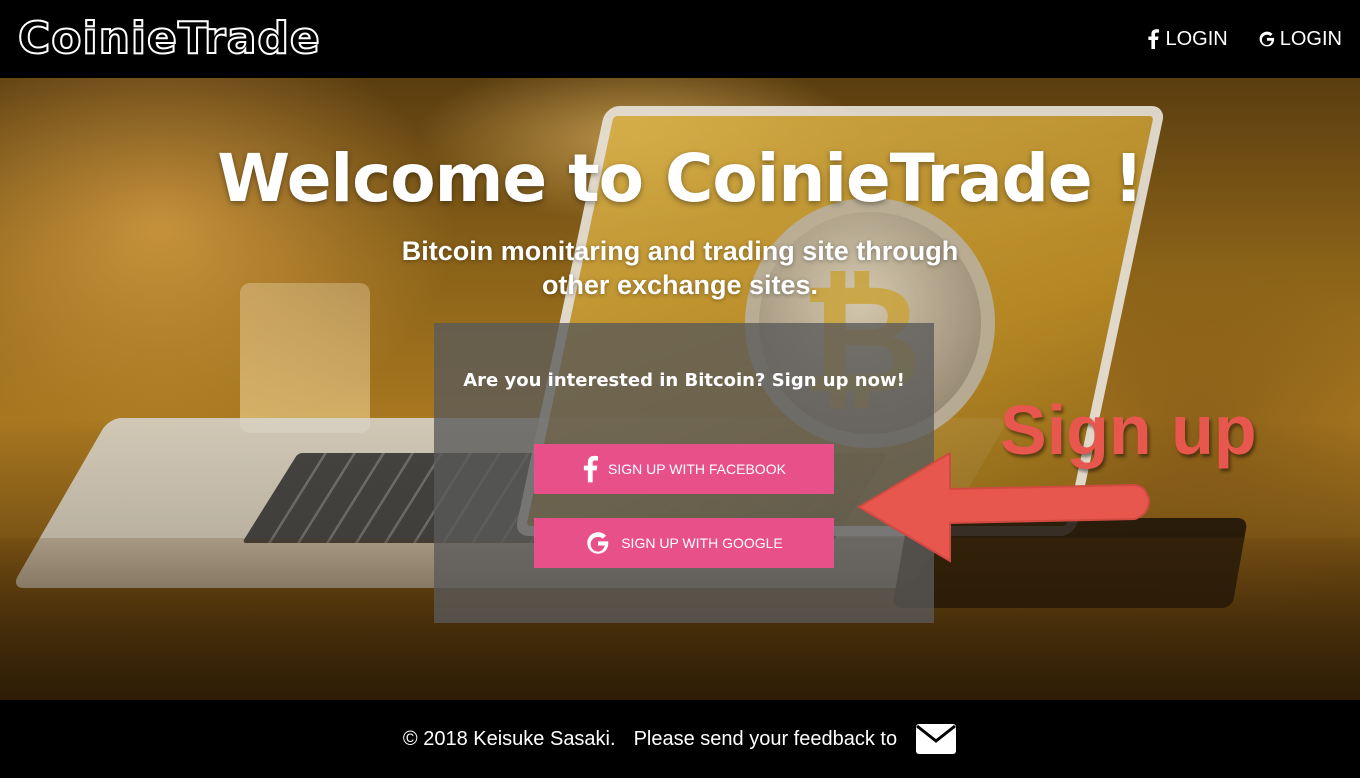 Image resolution: width=1360 pixels, height=778 pixels. What do you see at coordinates (680, 39) in the screenshot?
I see `header: CoinieTrade LOGIN LOGIN` at bounding box center [680, 39].